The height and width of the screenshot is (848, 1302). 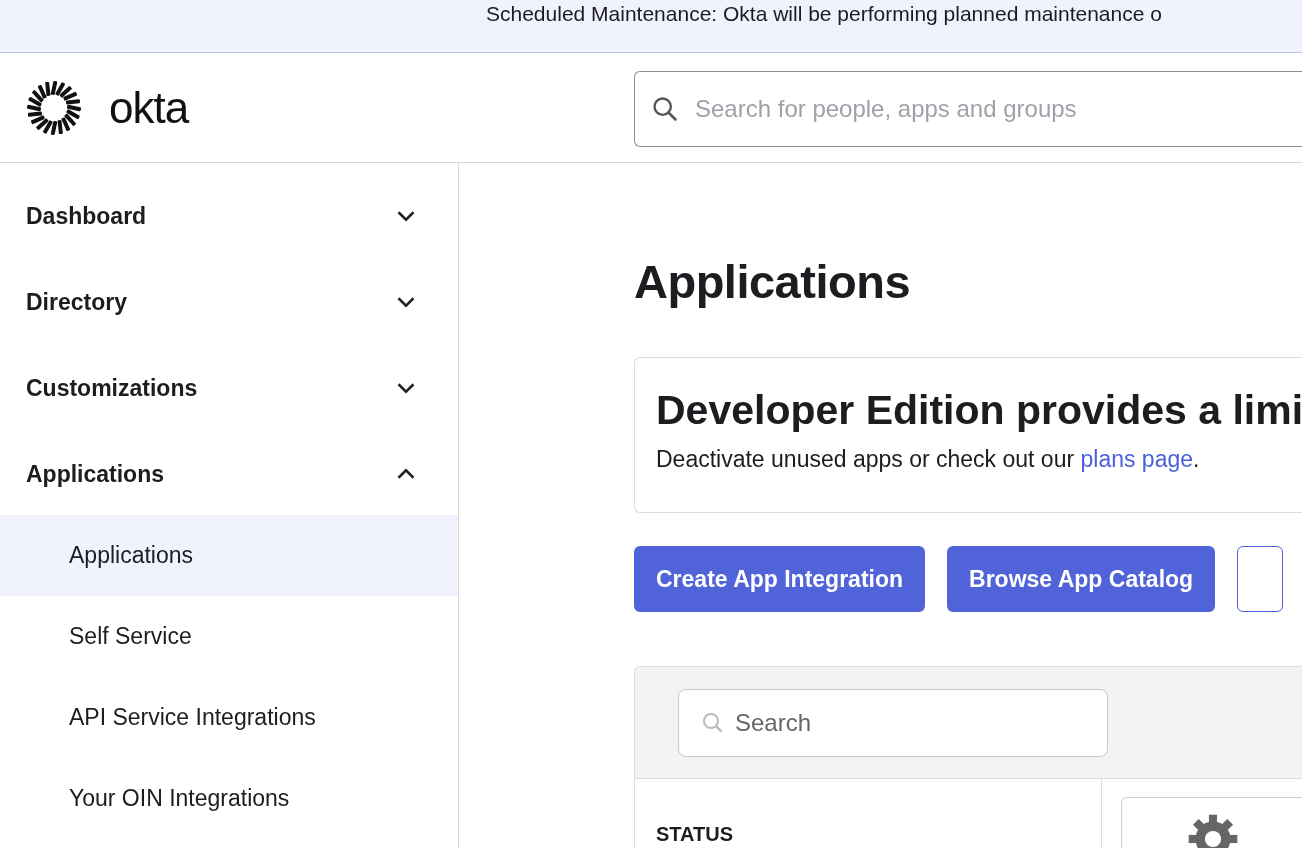 I want to click on nav-section: Applications, so click(x=229, y=474).